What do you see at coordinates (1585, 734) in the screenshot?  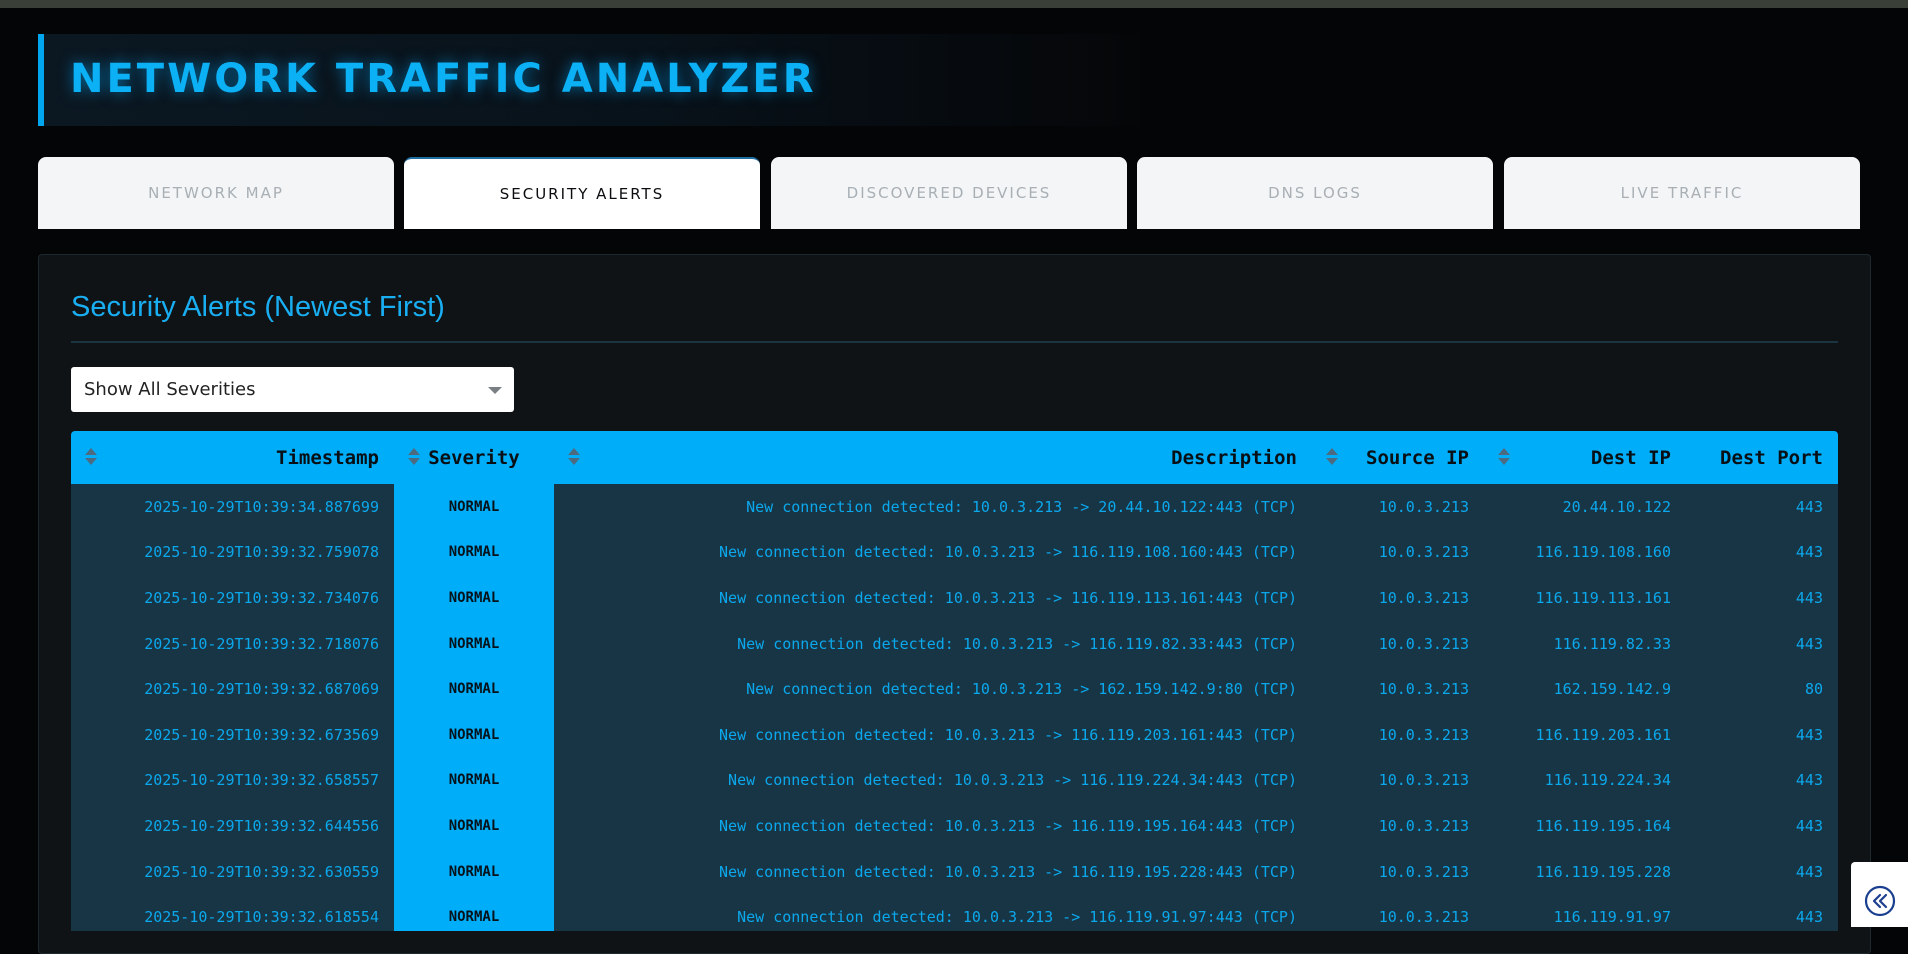 I see `cell-dest-ip: 116.119.203.161` at bounding box center [1585, 734].